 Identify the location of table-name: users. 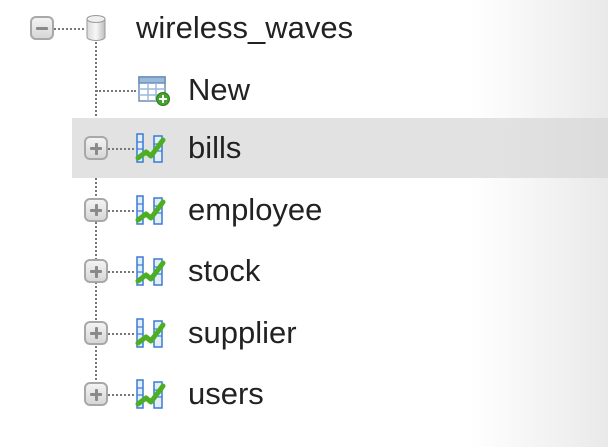
(226, 393).